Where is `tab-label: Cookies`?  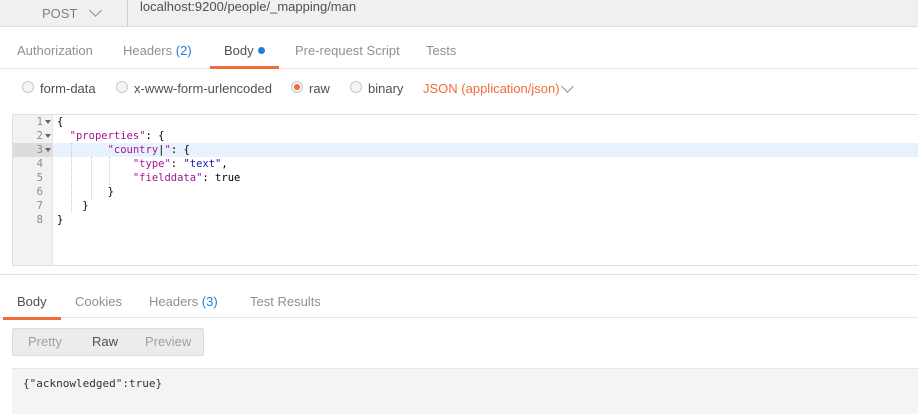
tab-label: Cookies is located at coordinates (98, 301).